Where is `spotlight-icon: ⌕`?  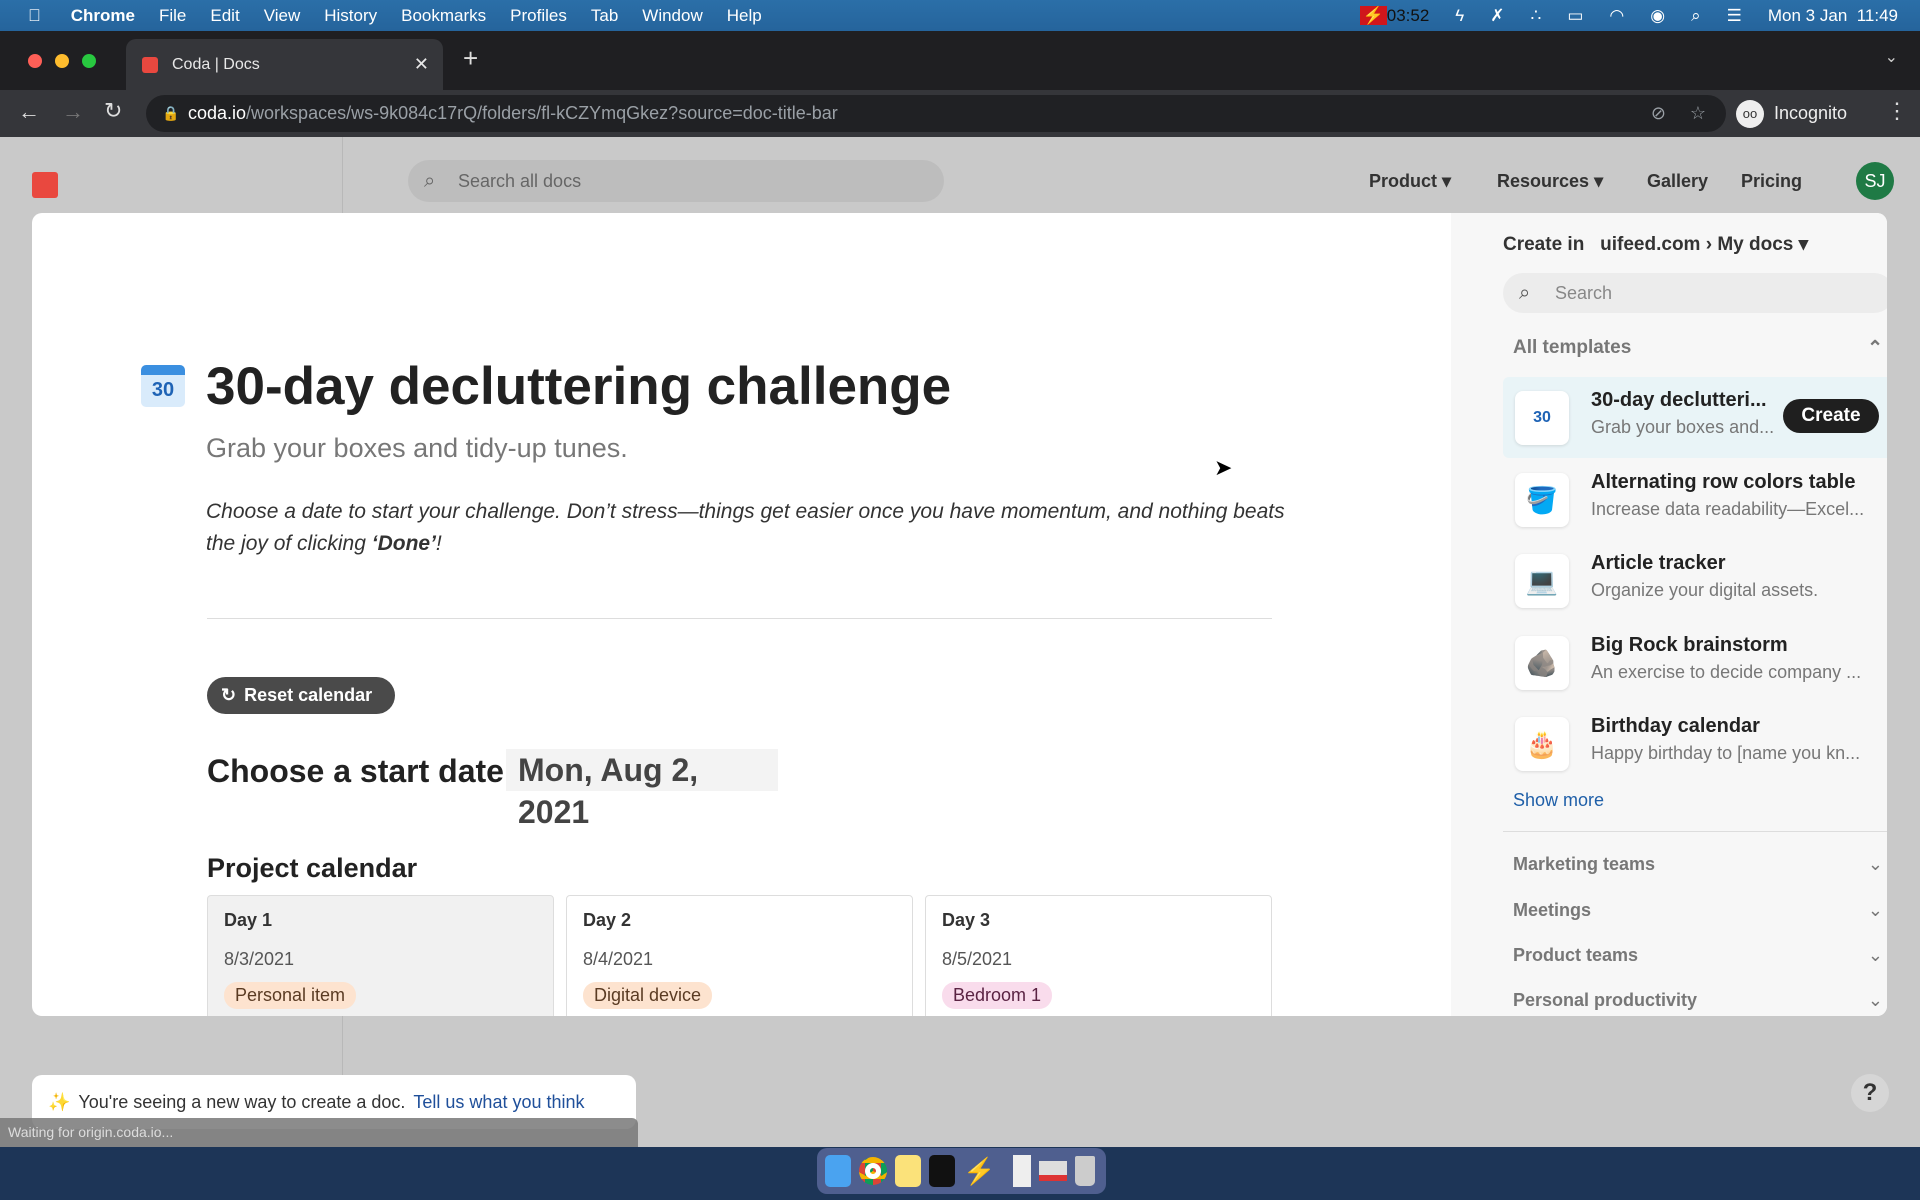 spotlight-icon: ⌕ is located at coordinates (1696, 16).